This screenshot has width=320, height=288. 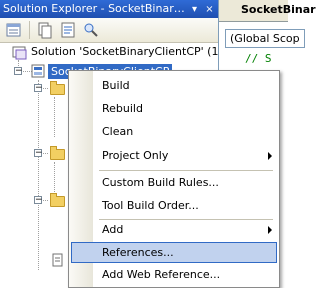 I want to click on show-all-files-button, so click(x=45, y=30).